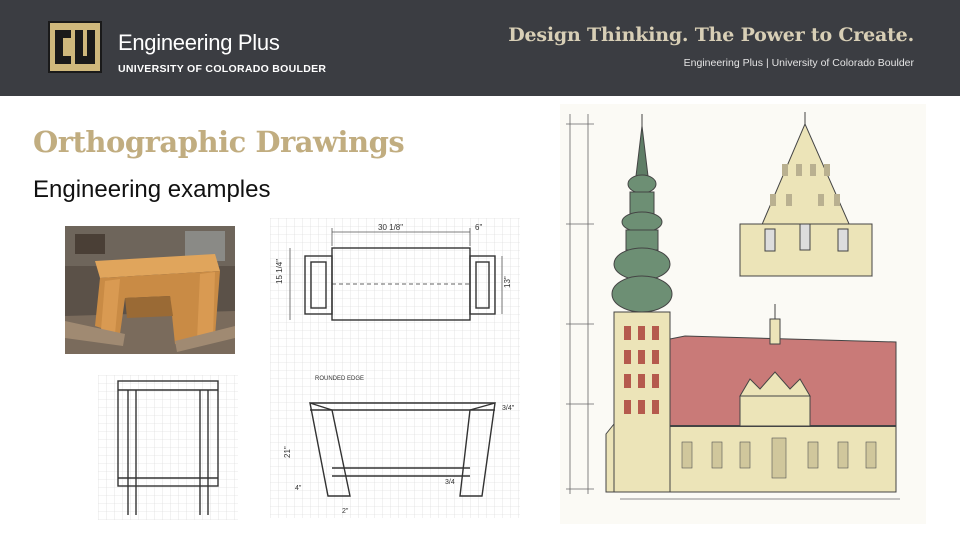 This screenshot has width=960, height=540. Describe the element at coordinates (508, 408) in the screenshot. I see `dim-front-right: 3/4"` at that location.